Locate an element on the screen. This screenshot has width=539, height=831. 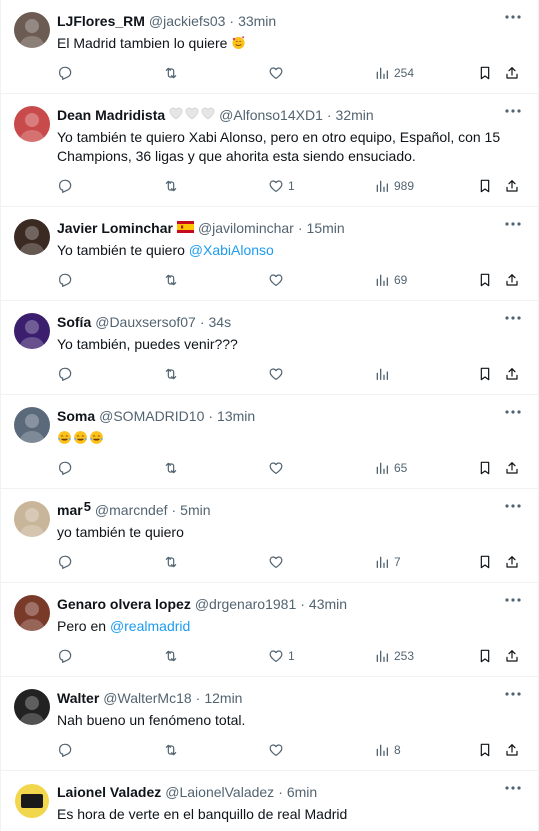
user-handle: @javilominchar is located at coordinates (246, 228).